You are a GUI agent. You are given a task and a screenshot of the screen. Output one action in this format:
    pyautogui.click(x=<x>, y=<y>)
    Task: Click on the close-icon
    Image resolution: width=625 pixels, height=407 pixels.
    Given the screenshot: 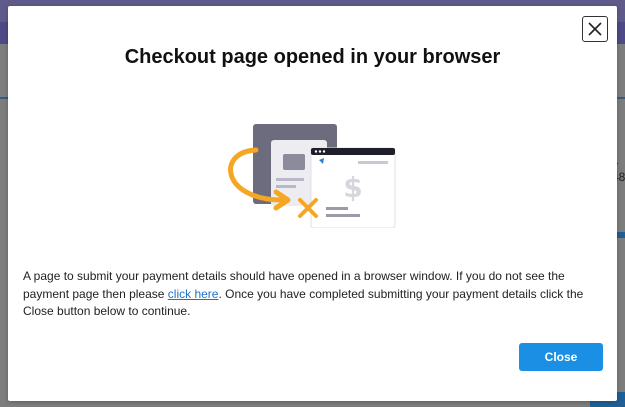 What is the action you would take?
    pyautogui.click(x=595, y=29)
    